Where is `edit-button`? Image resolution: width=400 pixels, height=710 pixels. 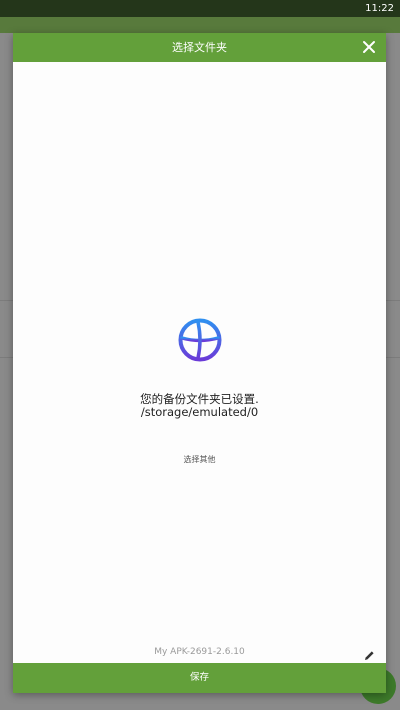
edit-button is located at coordinates (369, 653).